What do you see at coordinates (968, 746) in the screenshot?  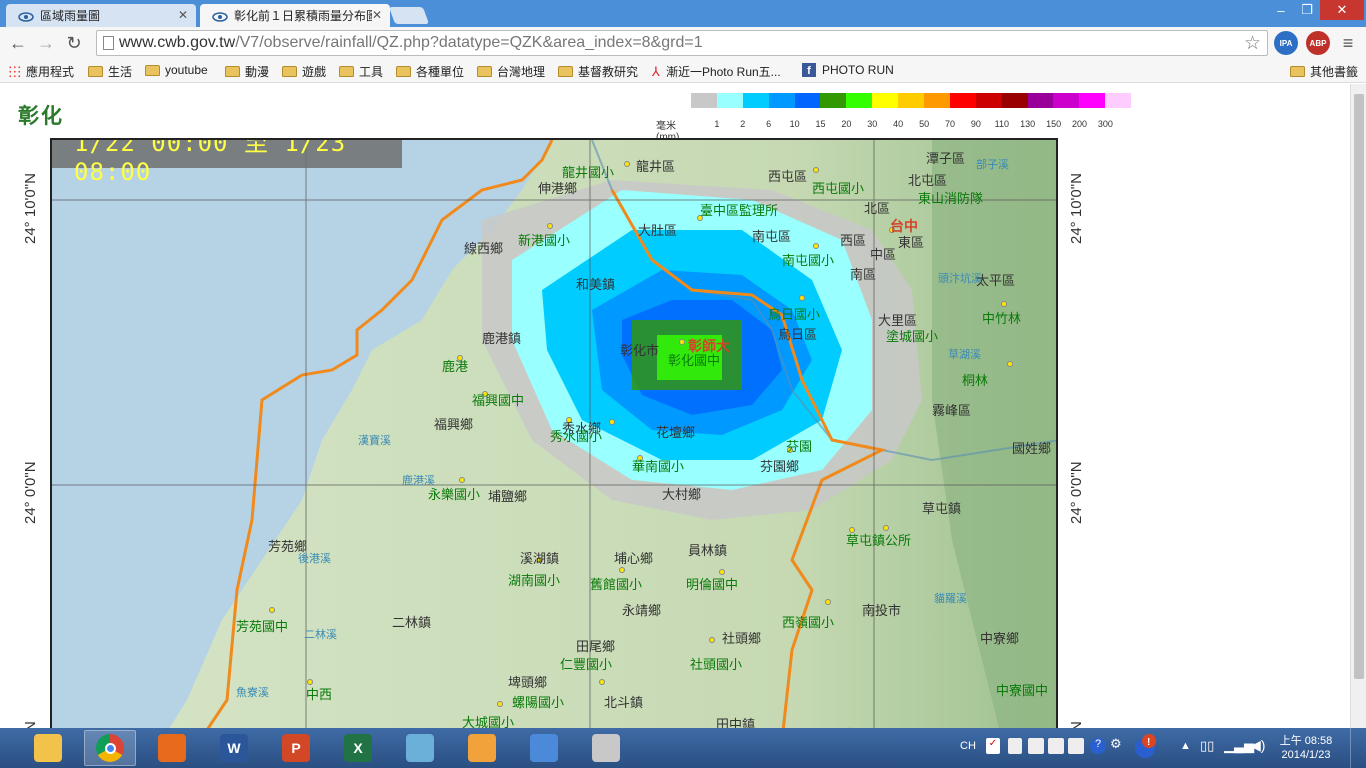 I see `language-indicator: CH` at bounding box center [968, 746].